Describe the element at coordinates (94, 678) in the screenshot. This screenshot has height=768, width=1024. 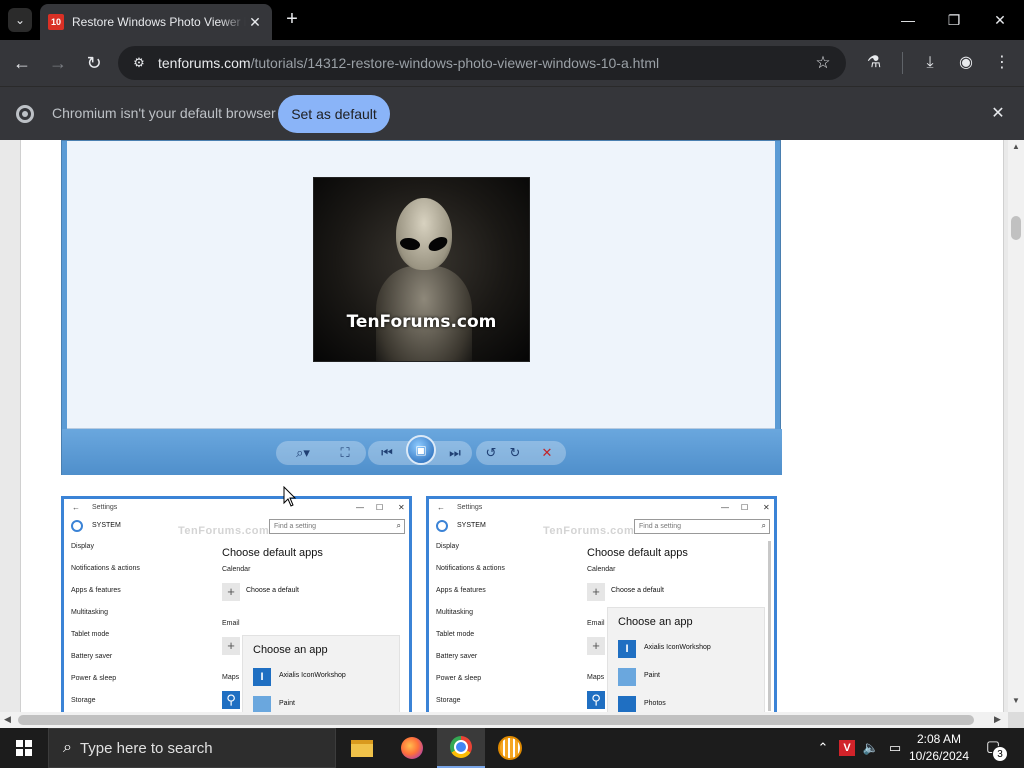
I see `nav-item: Power & sleep` at that location.